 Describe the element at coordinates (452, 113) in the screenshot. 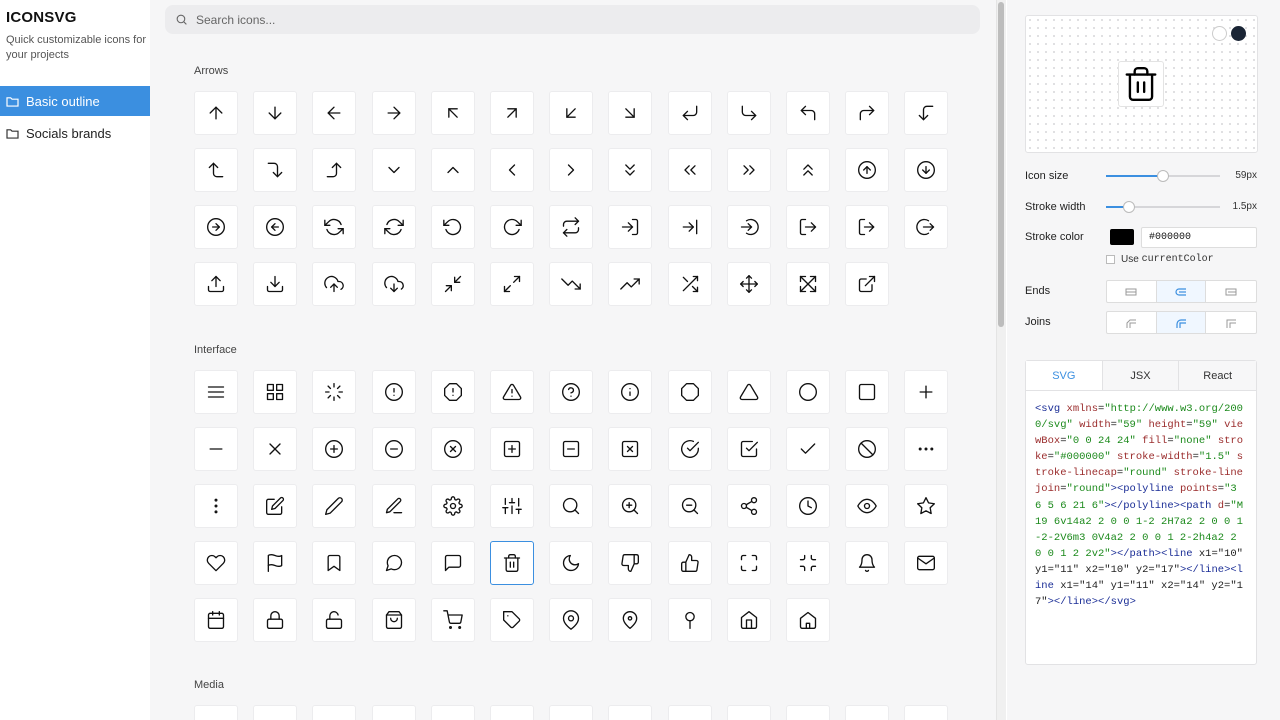

I see `icon-cell-arrow-up-left` at that location.